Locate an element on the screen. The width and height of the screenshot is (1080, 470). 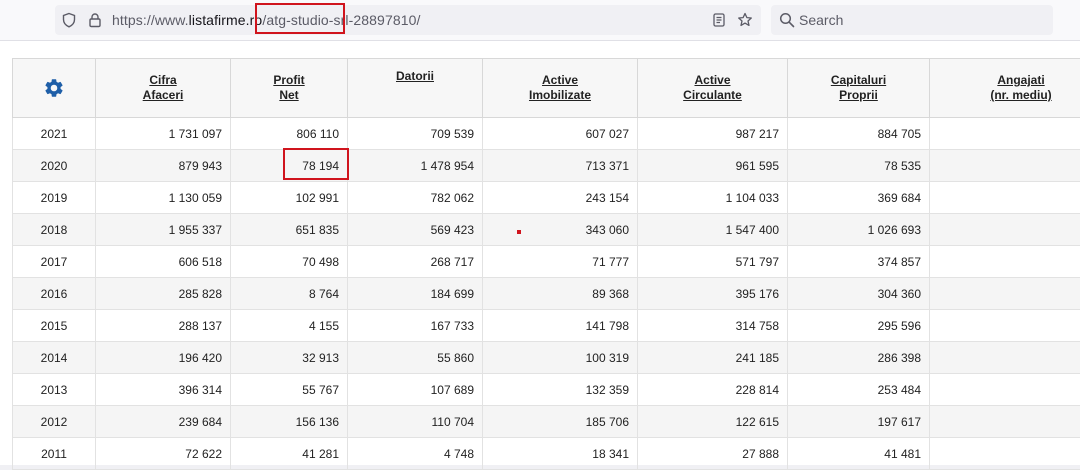
value-cell: 184 699 is located at coordinates (415, 294).